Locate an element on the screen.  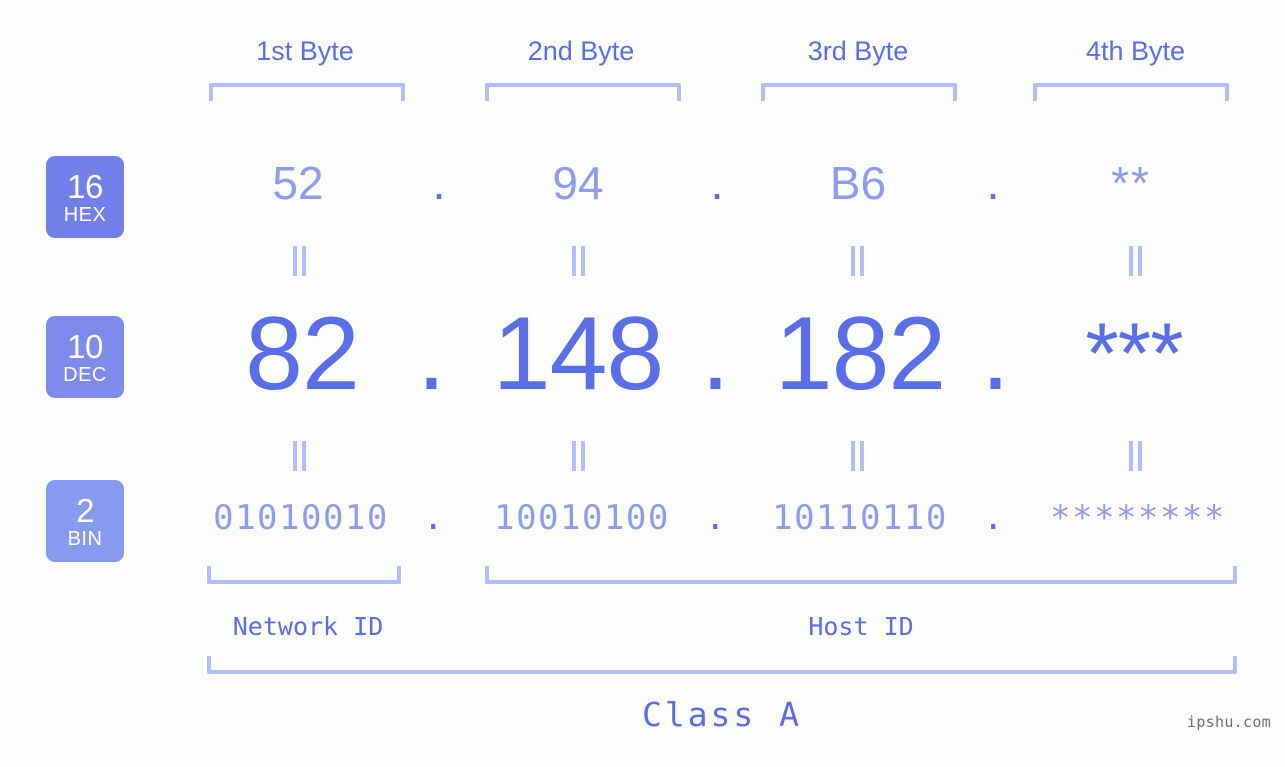
base-badge-hex: 16 HEX is located at coordinates (85, 197).